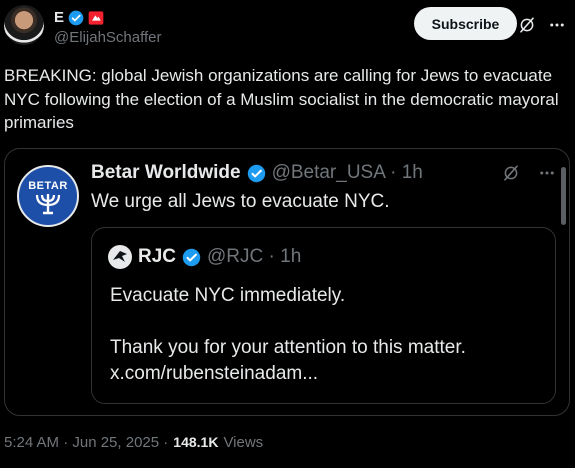 The width and height of the screenshot is (575, 468). I want to click on author-handle: @ElijahSchaffer, so click(108, 37).